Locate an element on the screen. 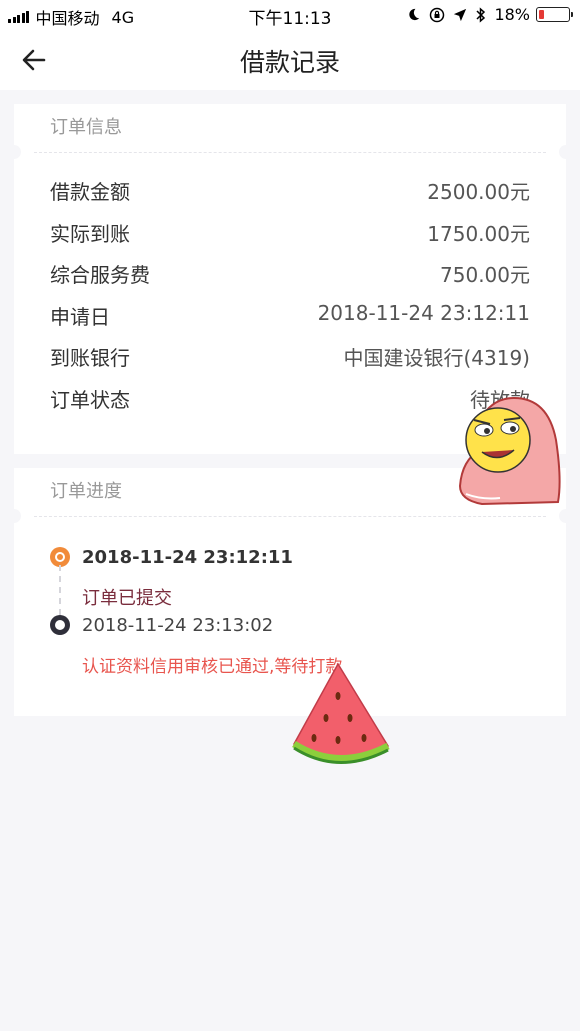 The image size is (580, 1031). info-row-loan-amount: 借款金额 2500.00元 is located at coordinates (290, 191).